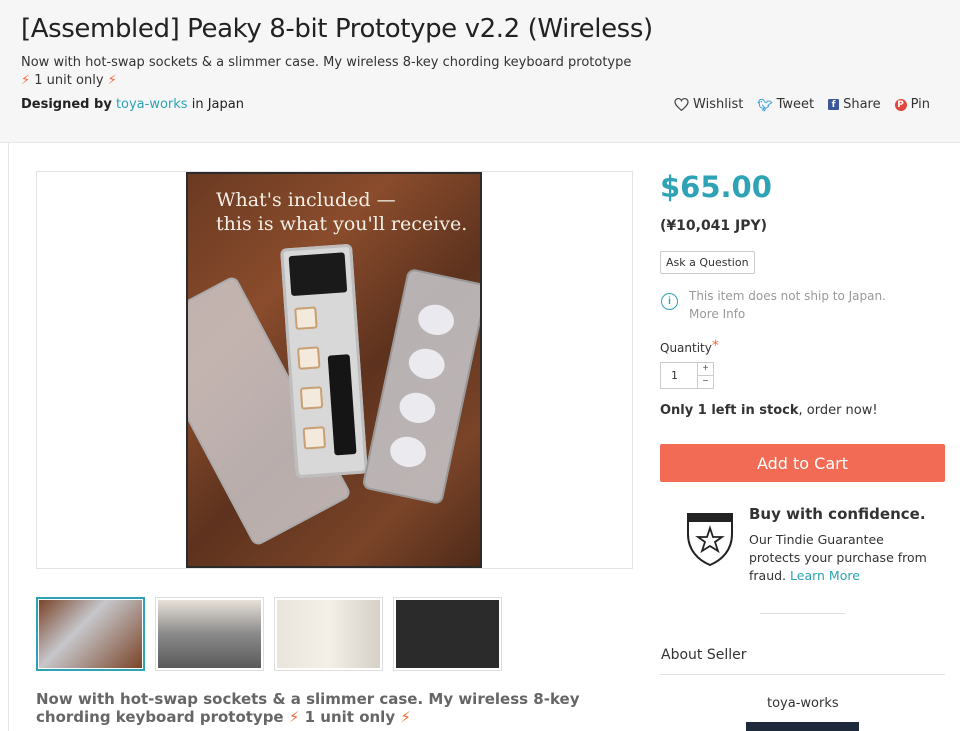 The height and width of the screenshot is (731, 960). Describe the element at coordinates (306, 200) in the screenshot. I see `caption-line: What's included —` at that location.